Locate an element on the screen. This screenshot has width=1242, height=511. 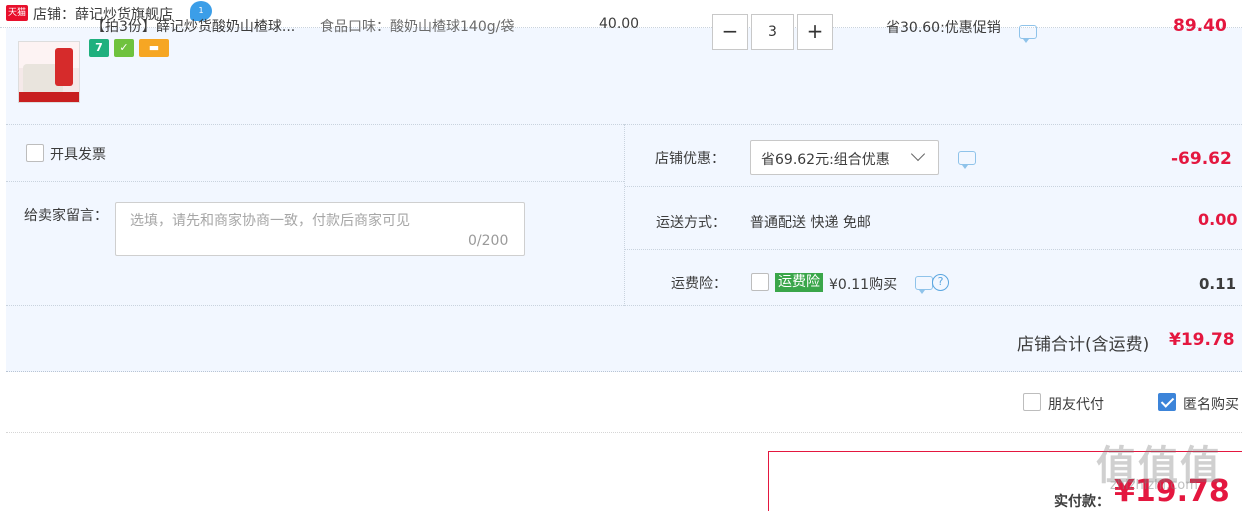
shop-total-value: ¥19.78 is located at coordinates (1202, 340).